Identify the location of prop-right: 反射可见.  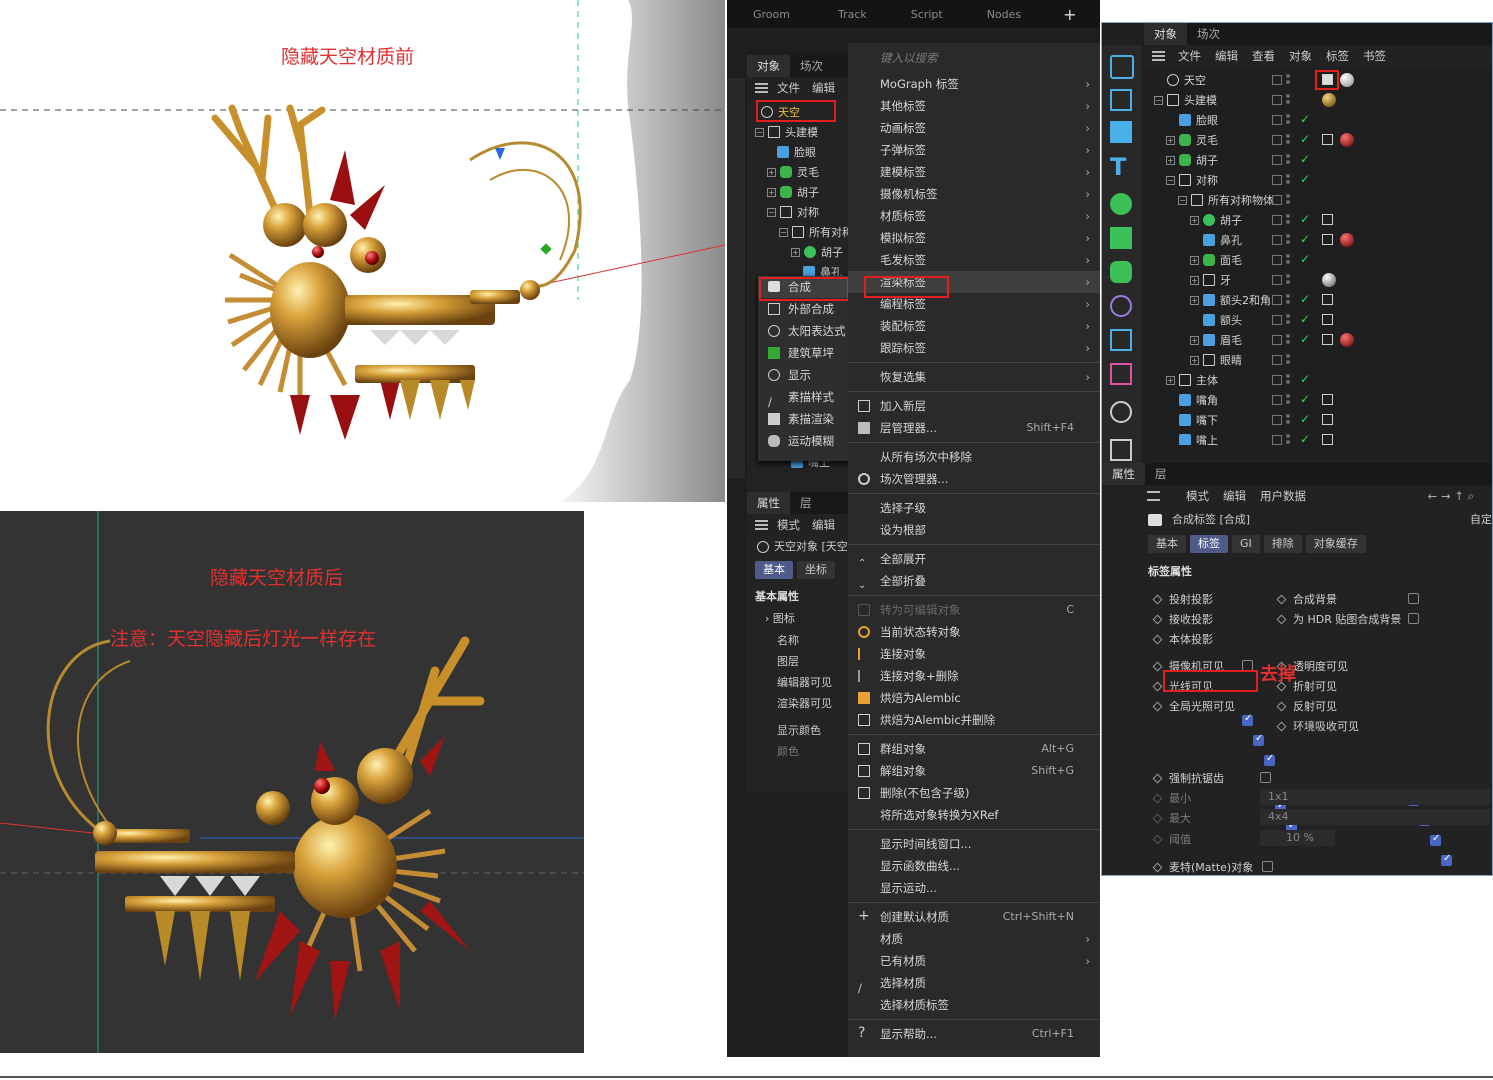
(1306, 706).